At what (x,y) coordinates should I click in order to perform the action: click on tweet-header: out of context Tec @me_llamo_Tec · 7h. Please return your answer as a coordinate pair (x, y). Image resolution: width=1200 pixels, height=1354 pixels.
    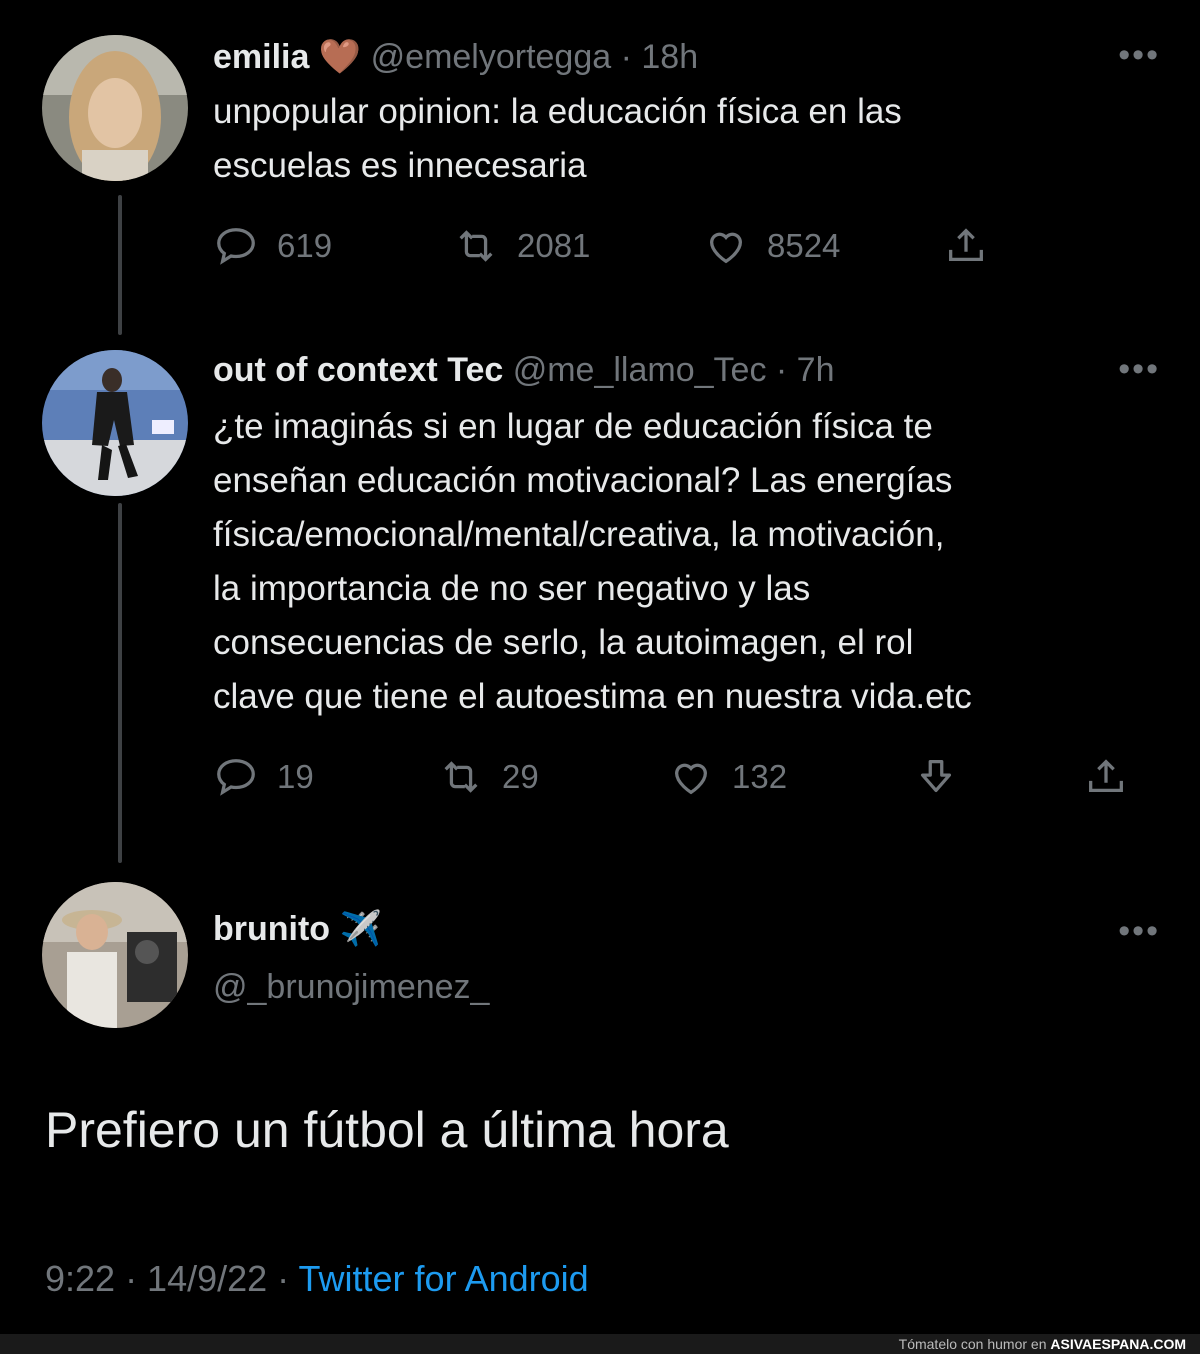
    Looking at the image, I should click on (524, 370).